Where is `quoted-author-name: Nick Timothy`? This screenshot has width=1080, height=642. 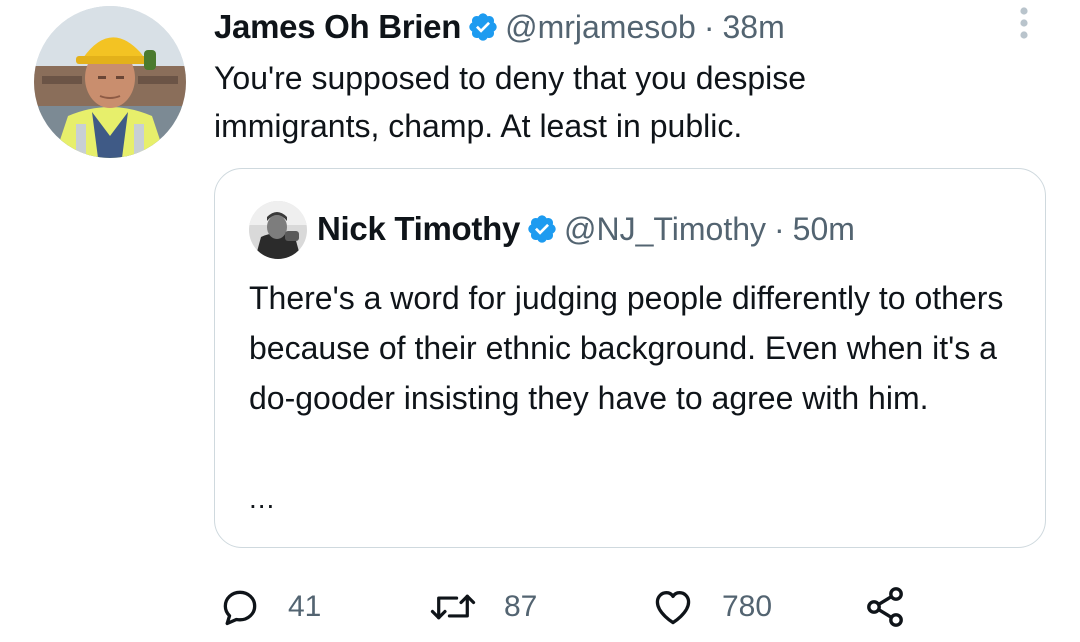 quoted-author-name: Nick Timothy is located at coordinates (418, 229).